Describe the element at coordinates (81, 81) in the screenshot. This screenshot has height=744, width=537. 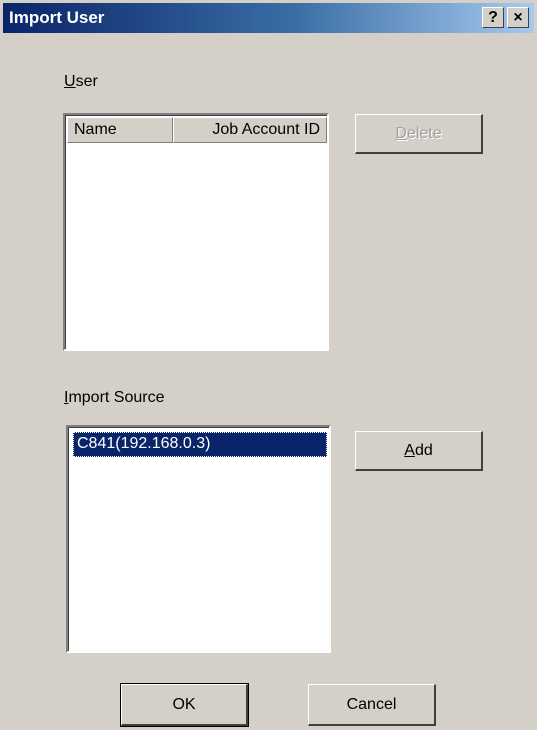
I see `user-label: User` at that location.